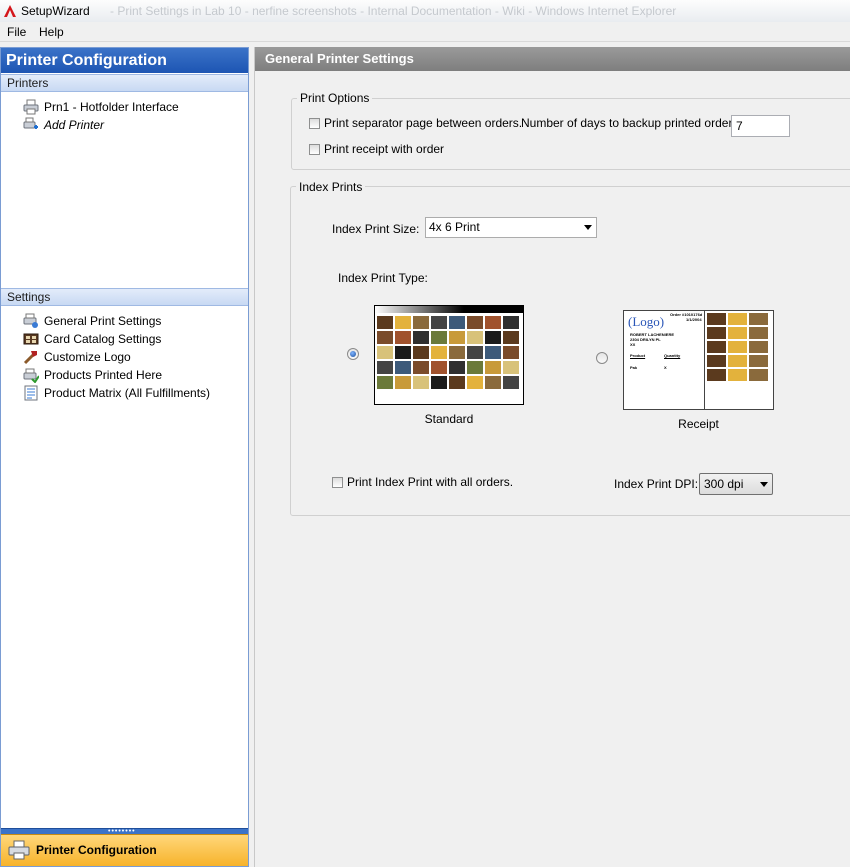  Describe the element at coordinates (30, 320) in the screenshot. I see `print-settings-icon` at that location.